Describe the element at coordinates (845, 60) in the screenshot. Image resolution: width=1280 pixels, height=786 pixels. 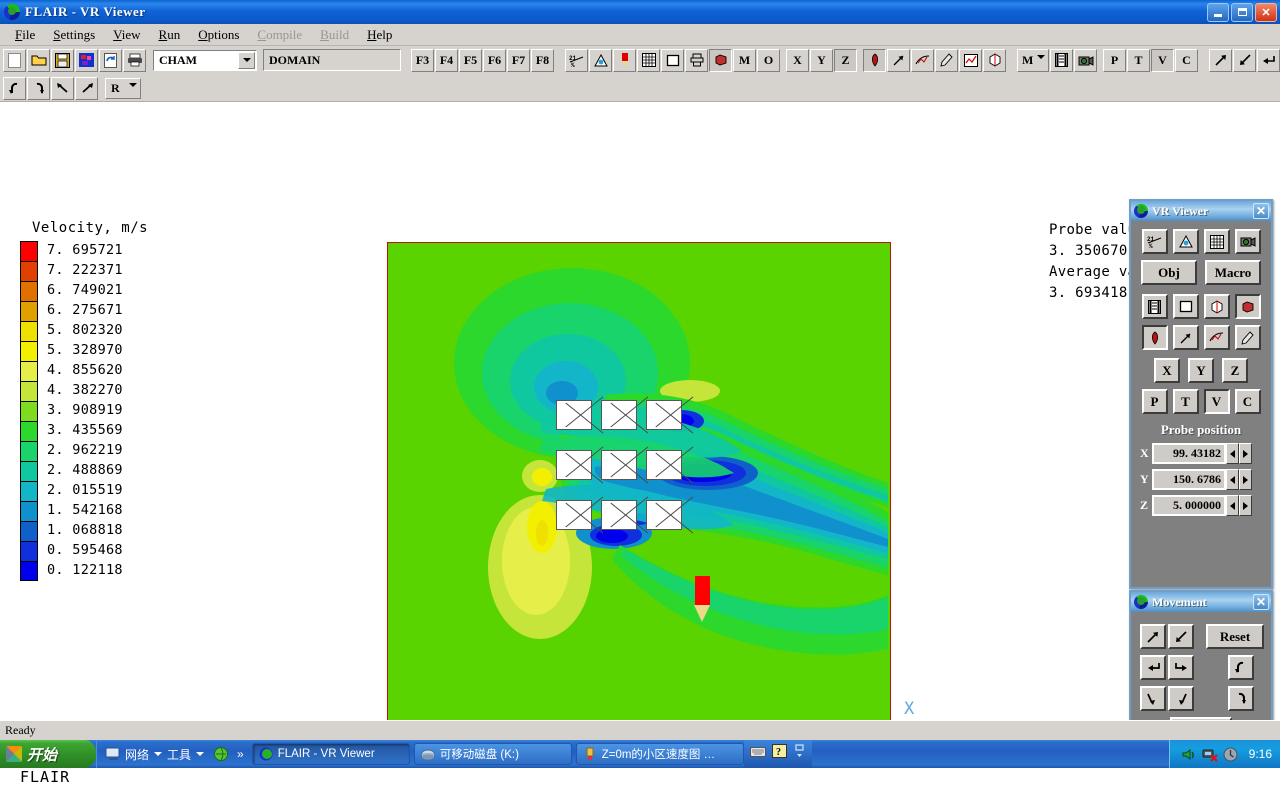
I see `axis-z-button: Z` at that location.